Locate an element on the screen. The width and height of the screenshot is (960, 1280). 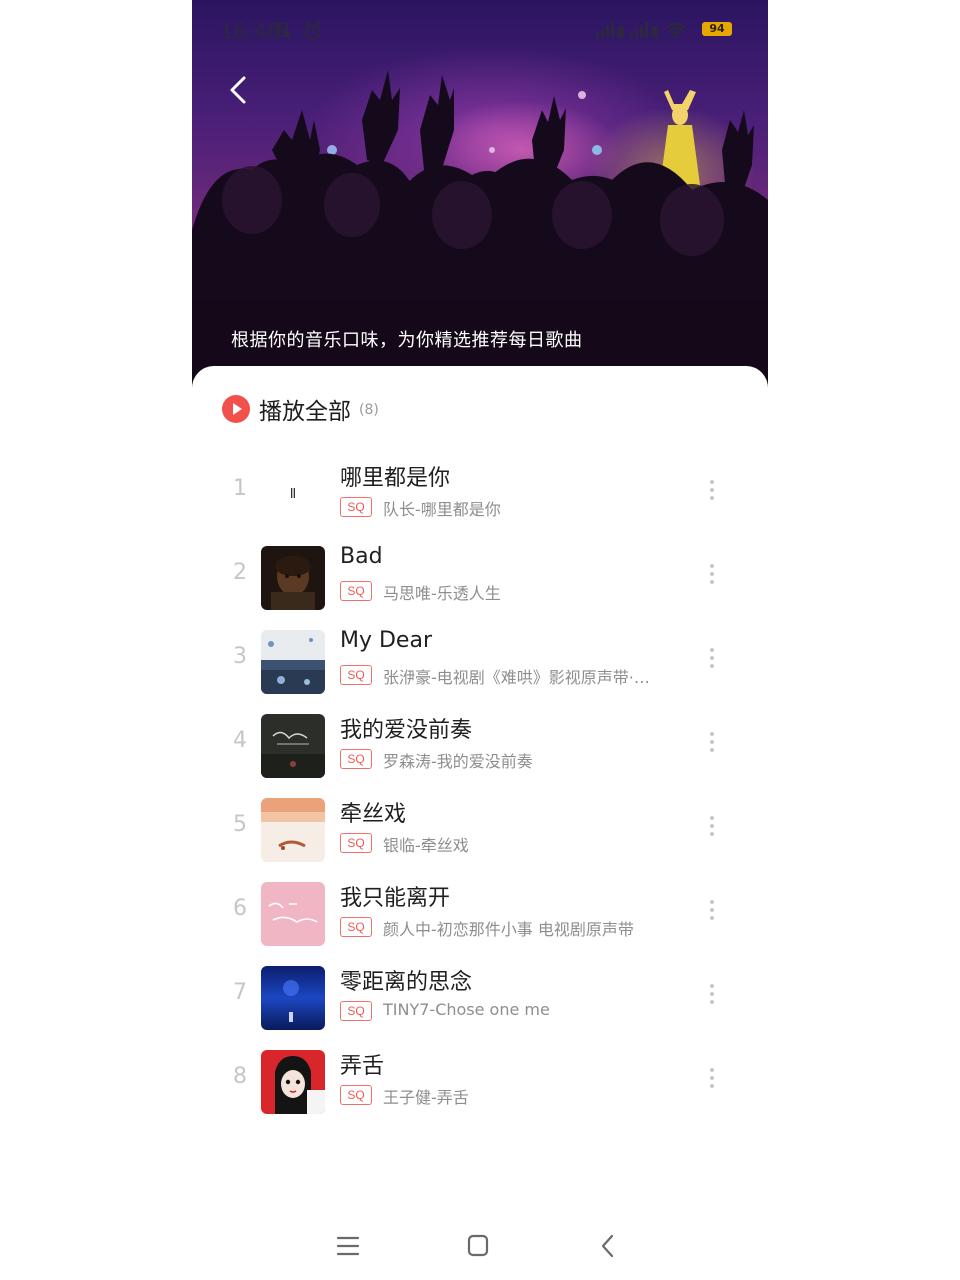
home-icon is located at coordinates (478, 1245).